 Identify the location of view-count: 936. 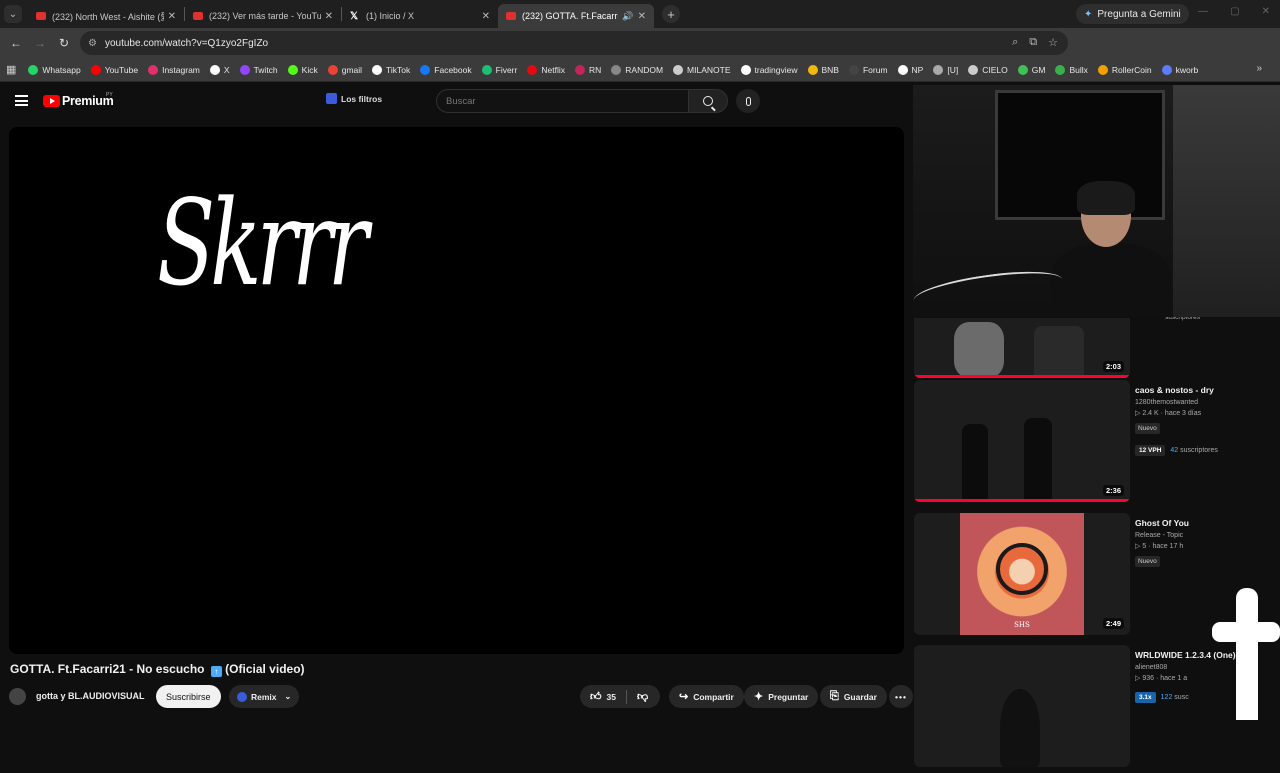
(1148, 678).